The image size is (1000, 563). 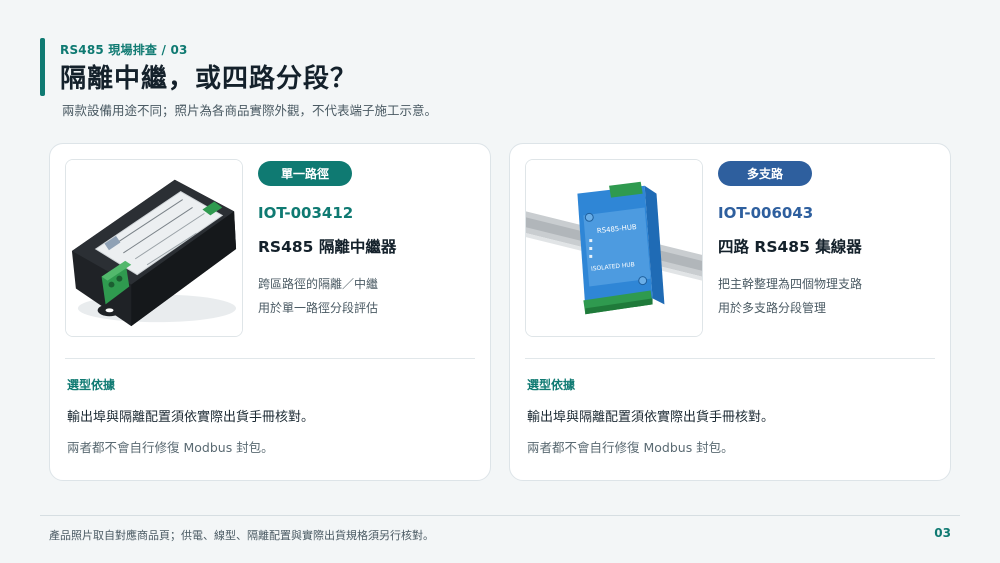 I want to click on product-photo-isolated-repeater, so click(x=154, y=248).